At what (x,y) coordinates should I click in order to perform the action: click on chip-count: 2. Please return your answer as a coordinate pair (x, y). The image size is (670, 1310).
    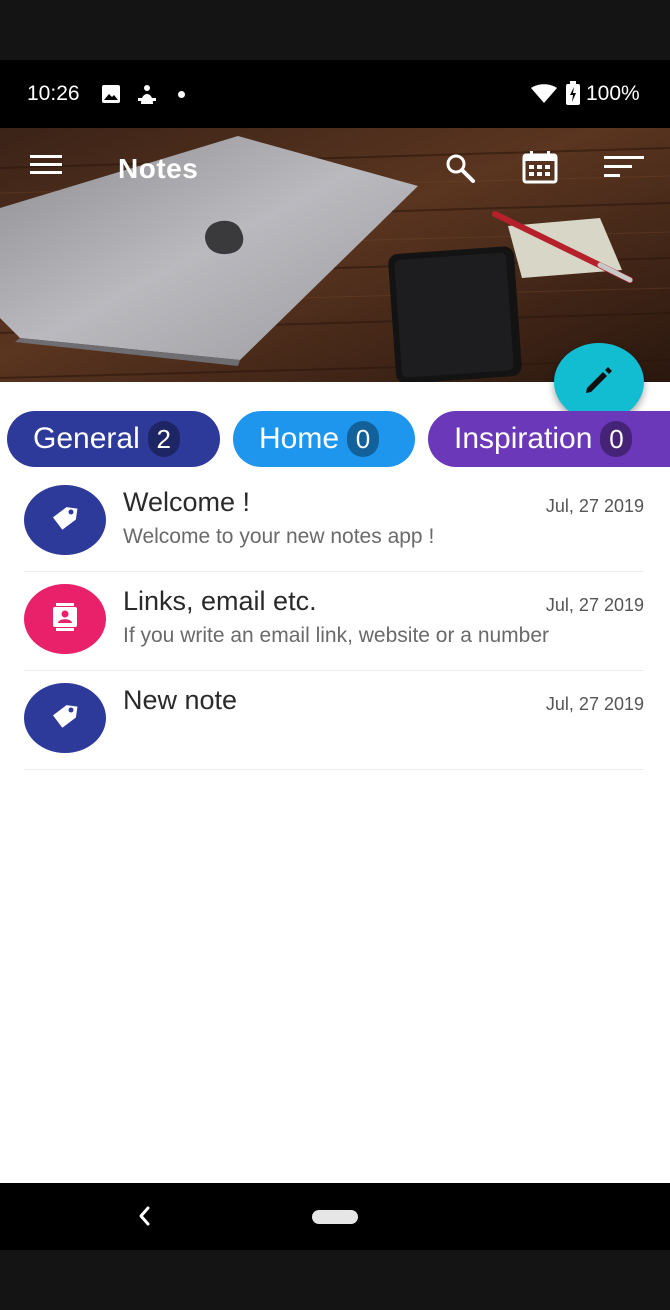
    Looking at the image, I should click on (163, 439).